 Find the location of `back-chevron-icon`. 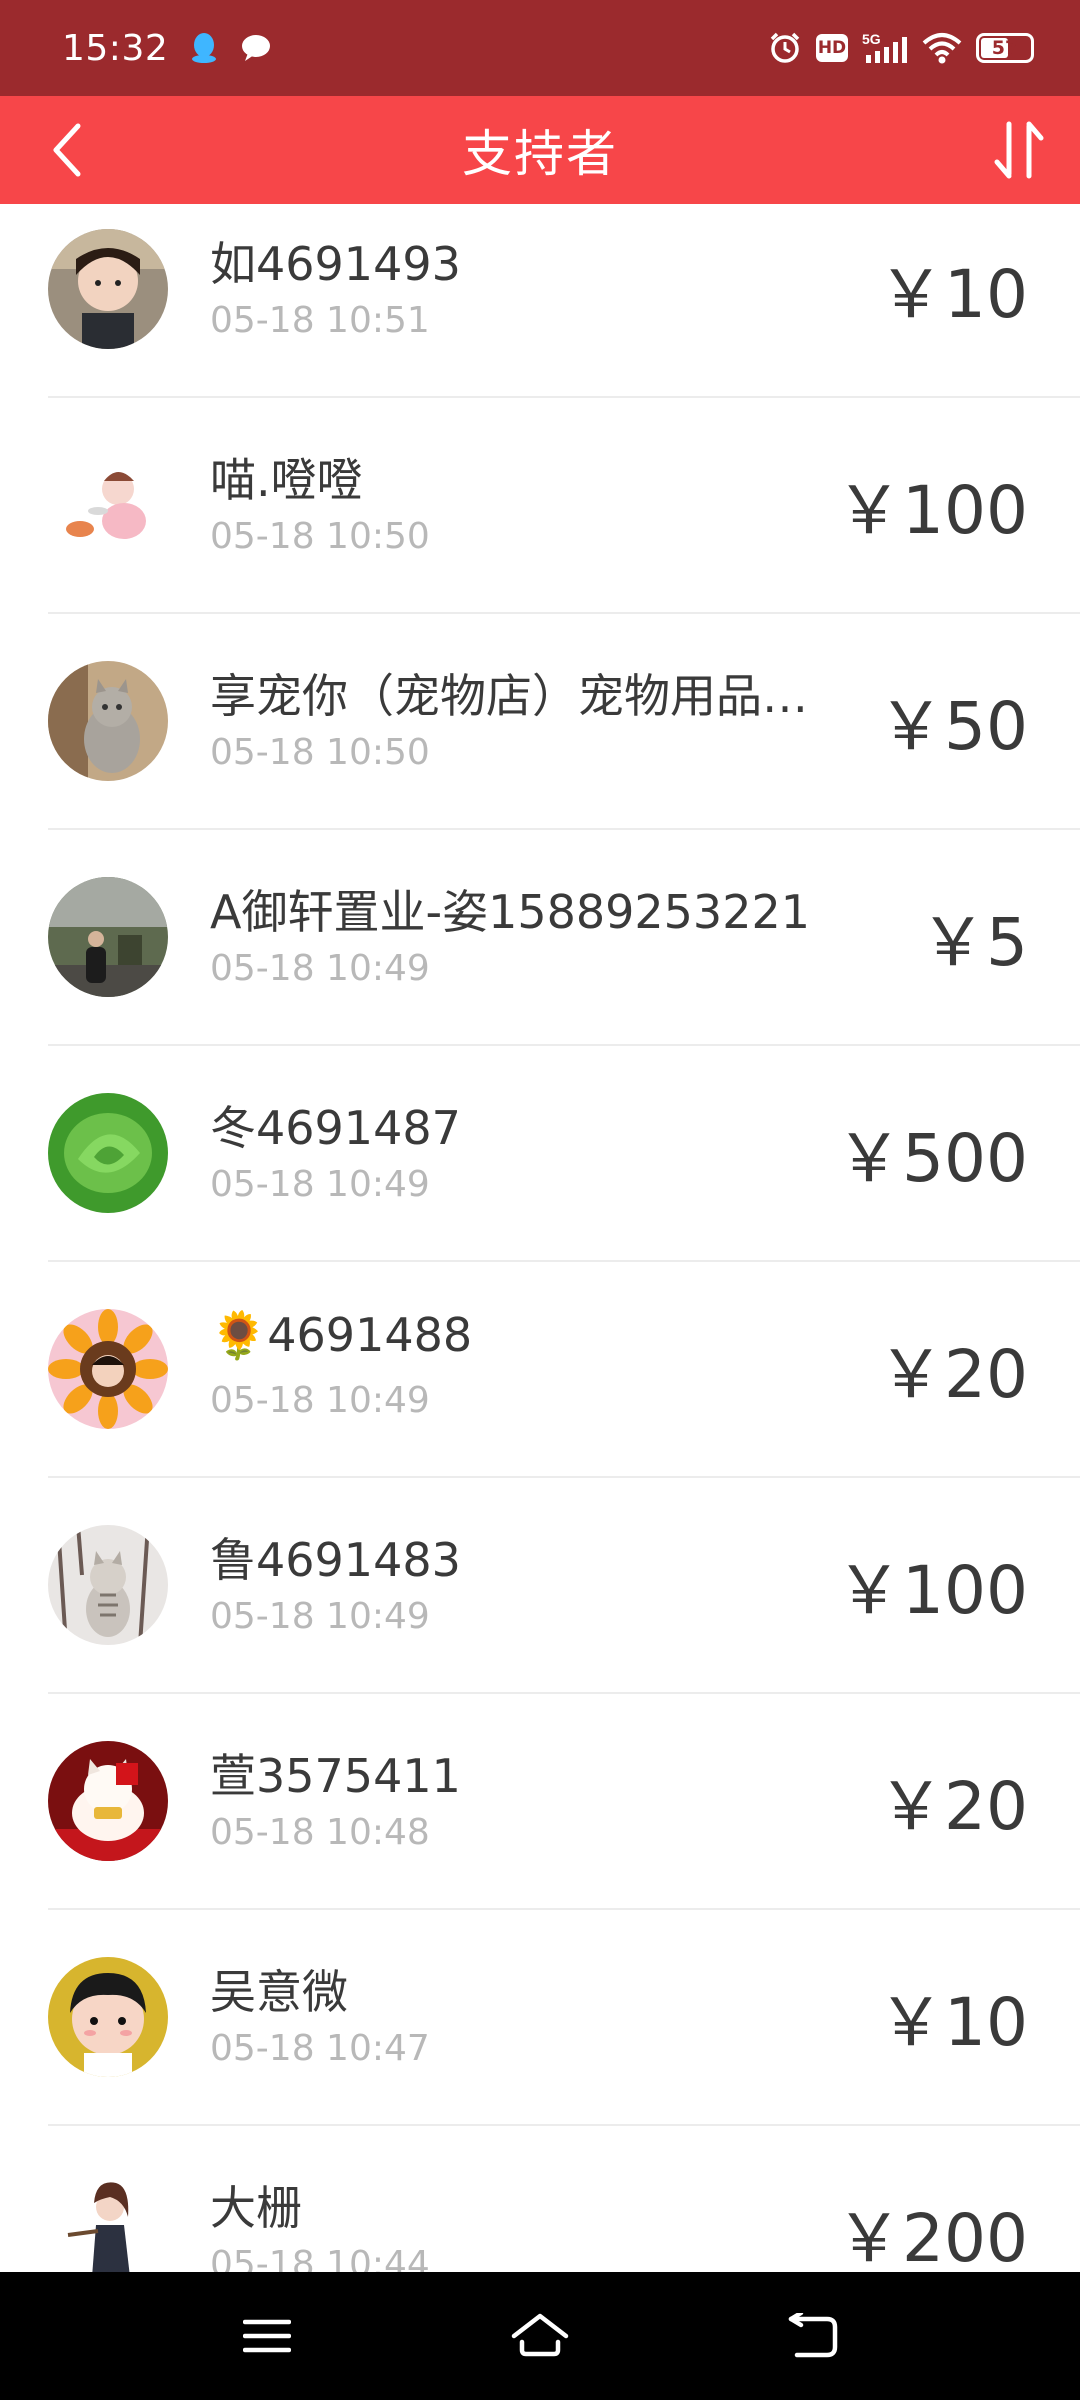

back-chevron-icon is located at coordinates (67, 150).